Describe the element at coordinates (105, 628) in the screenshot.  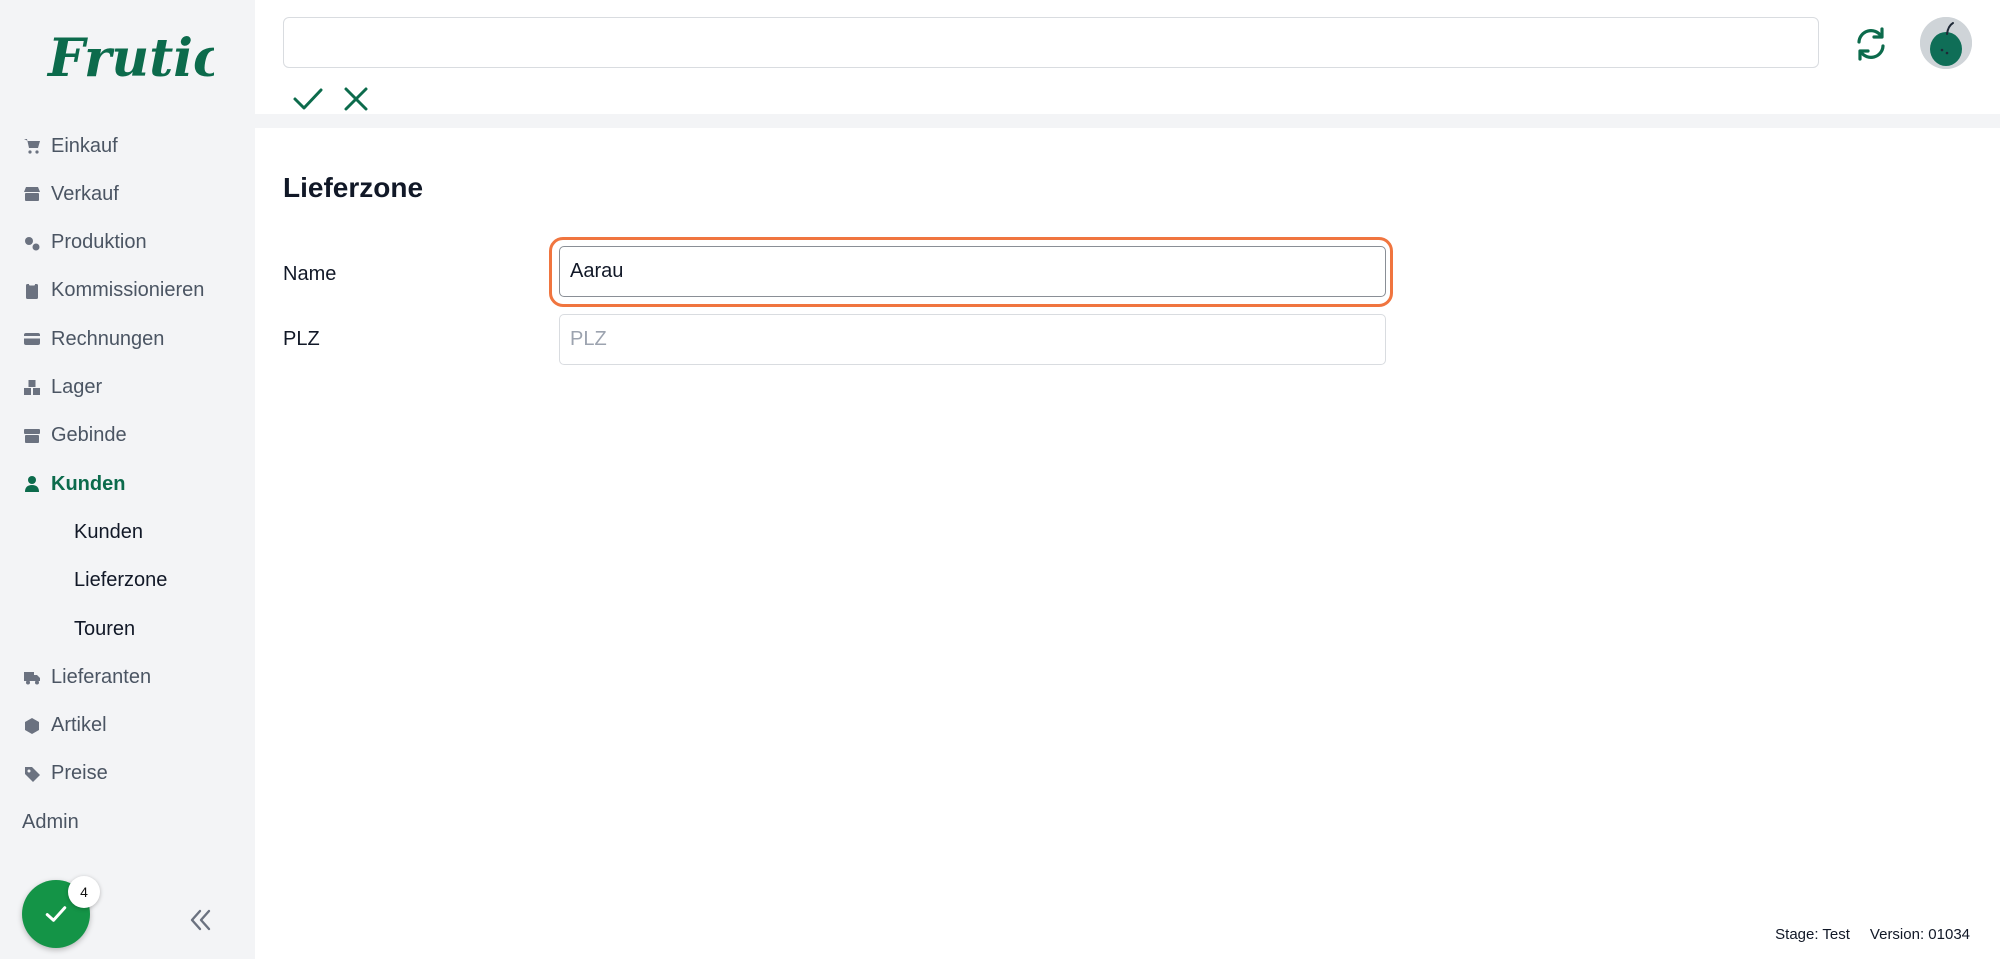
I see `sidebar-item-label: Touren` at that location.